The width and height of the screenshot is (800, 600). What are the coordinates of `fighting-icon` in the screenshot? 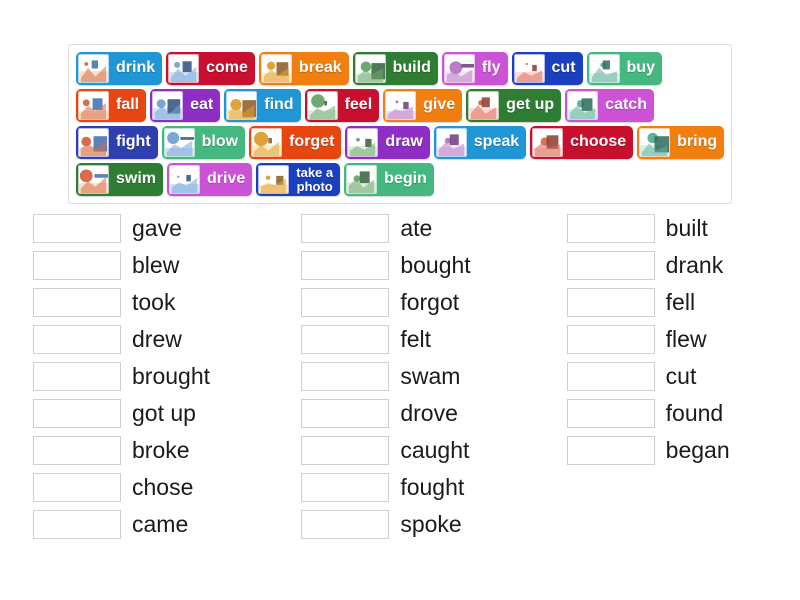 It's located at (93, 142).